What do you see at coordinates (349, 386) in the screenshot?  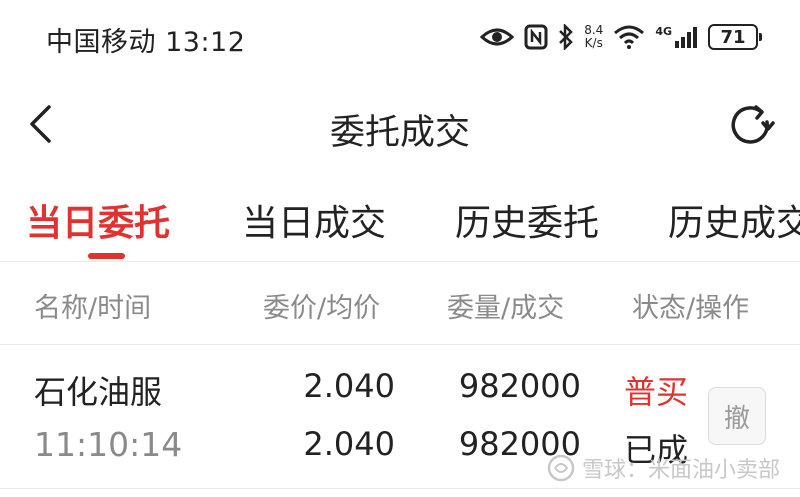 I see `order-price: 2.040` at bounding box center [349, 386].